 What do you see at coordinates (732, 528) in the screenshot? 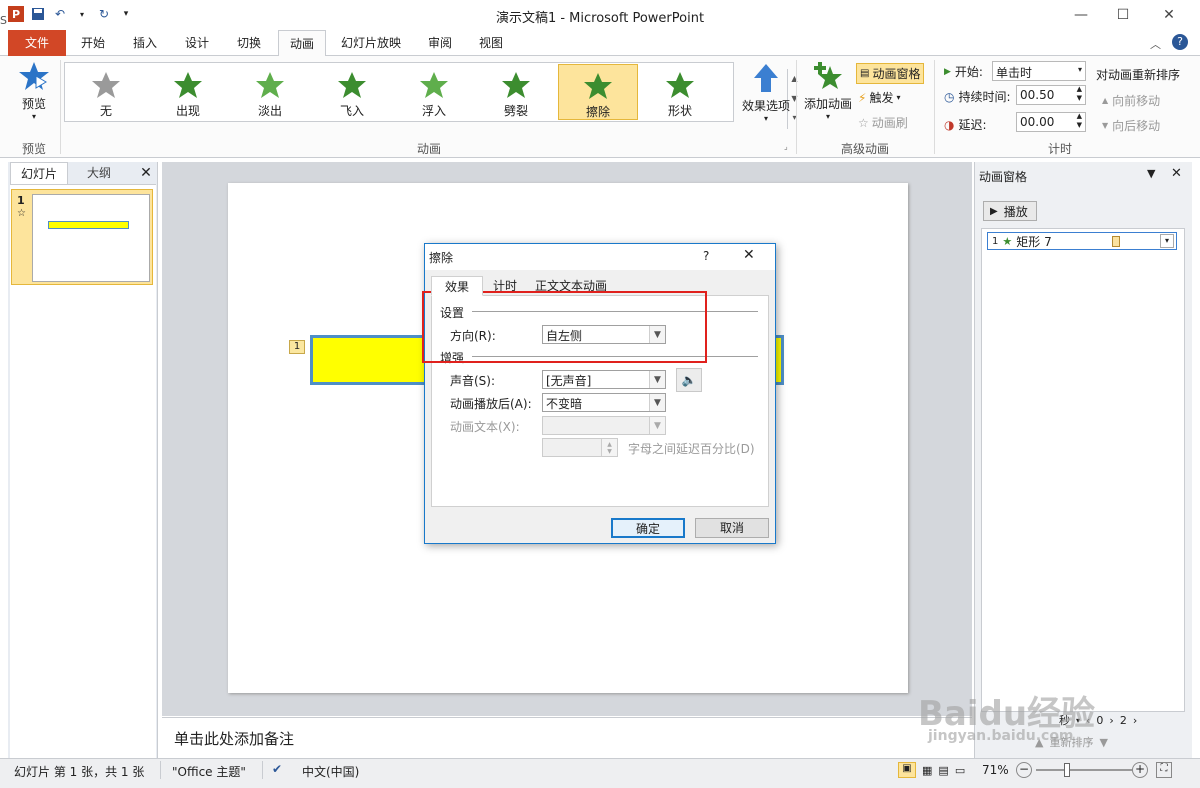
I see `cancel-button: 取消` at bounding box center [732, 528].